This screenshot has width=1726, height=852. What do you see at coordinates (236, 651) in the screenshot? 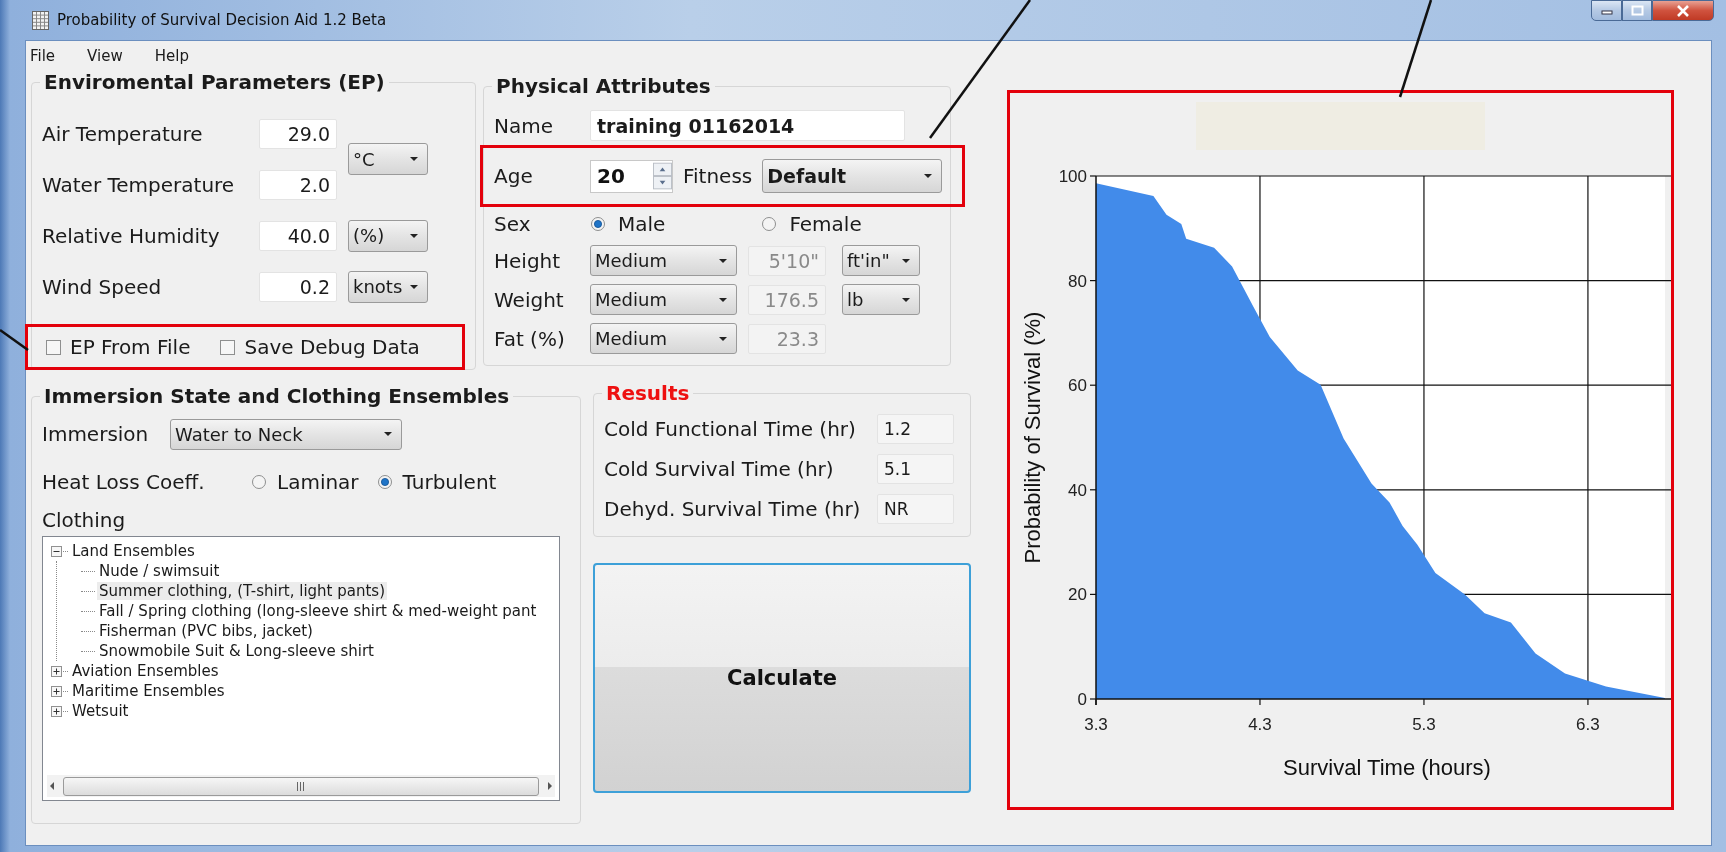
I see `tree-item: Snowmobile Suit & Long-sleeve shirt` at bounding box center [236, 651].